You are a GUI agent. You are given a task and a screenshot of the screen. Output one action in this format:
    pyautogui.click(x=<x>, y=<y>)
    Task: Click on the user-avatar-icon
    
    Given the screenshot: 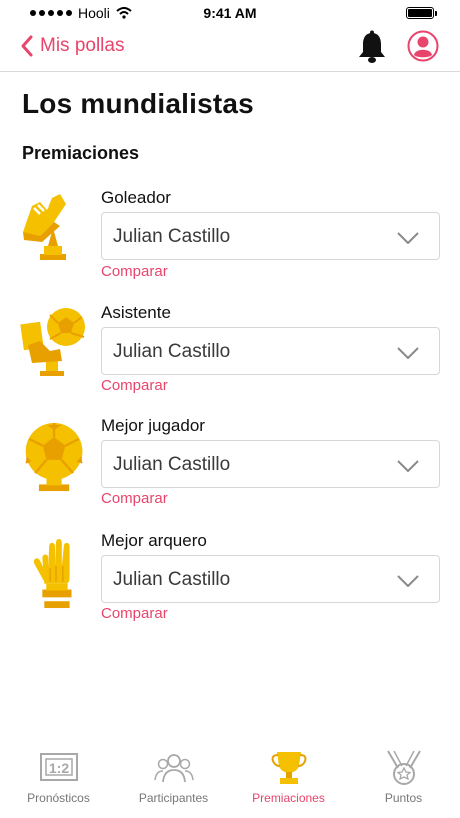 What is the action you would take?
    pyautogui.click(x=423, y=46)
    